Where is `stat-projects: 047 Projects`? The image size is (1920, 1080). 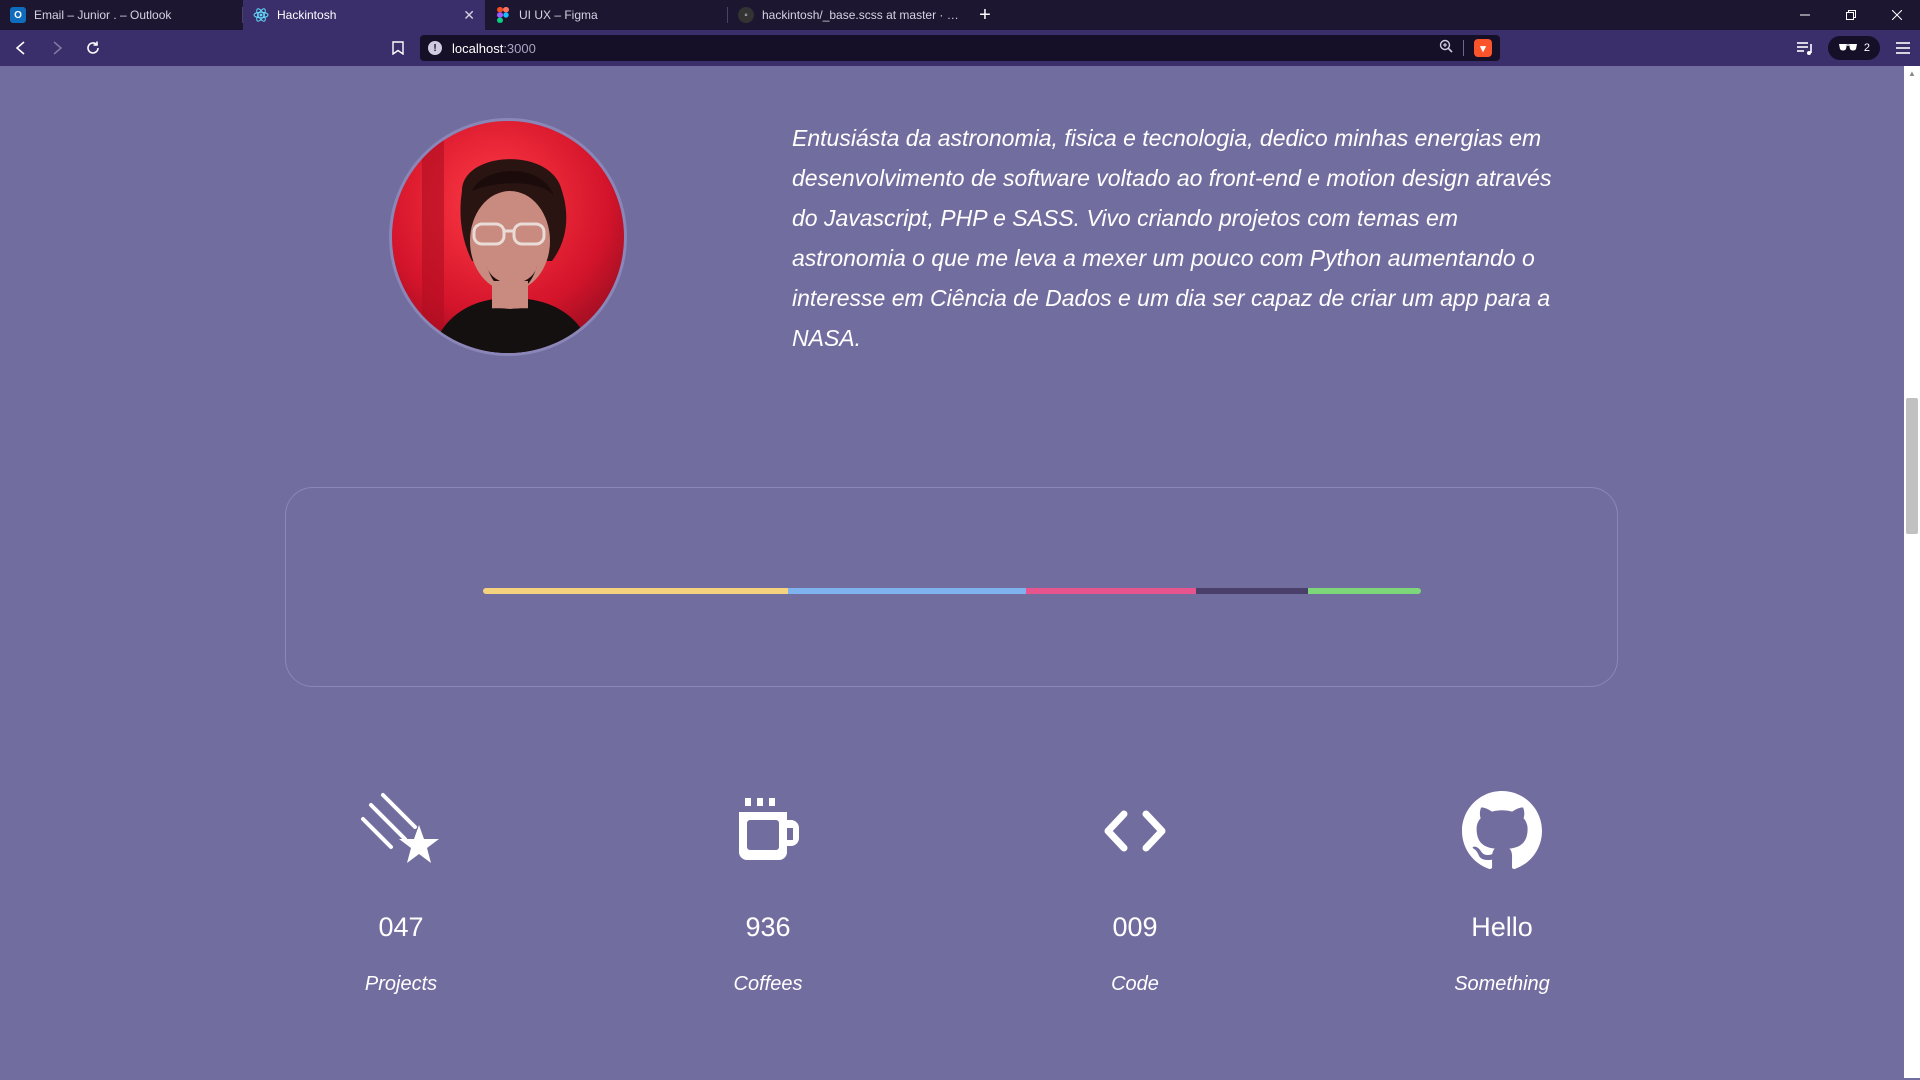
stat-projects: 047 Projects is located at coordinates (401, 891).